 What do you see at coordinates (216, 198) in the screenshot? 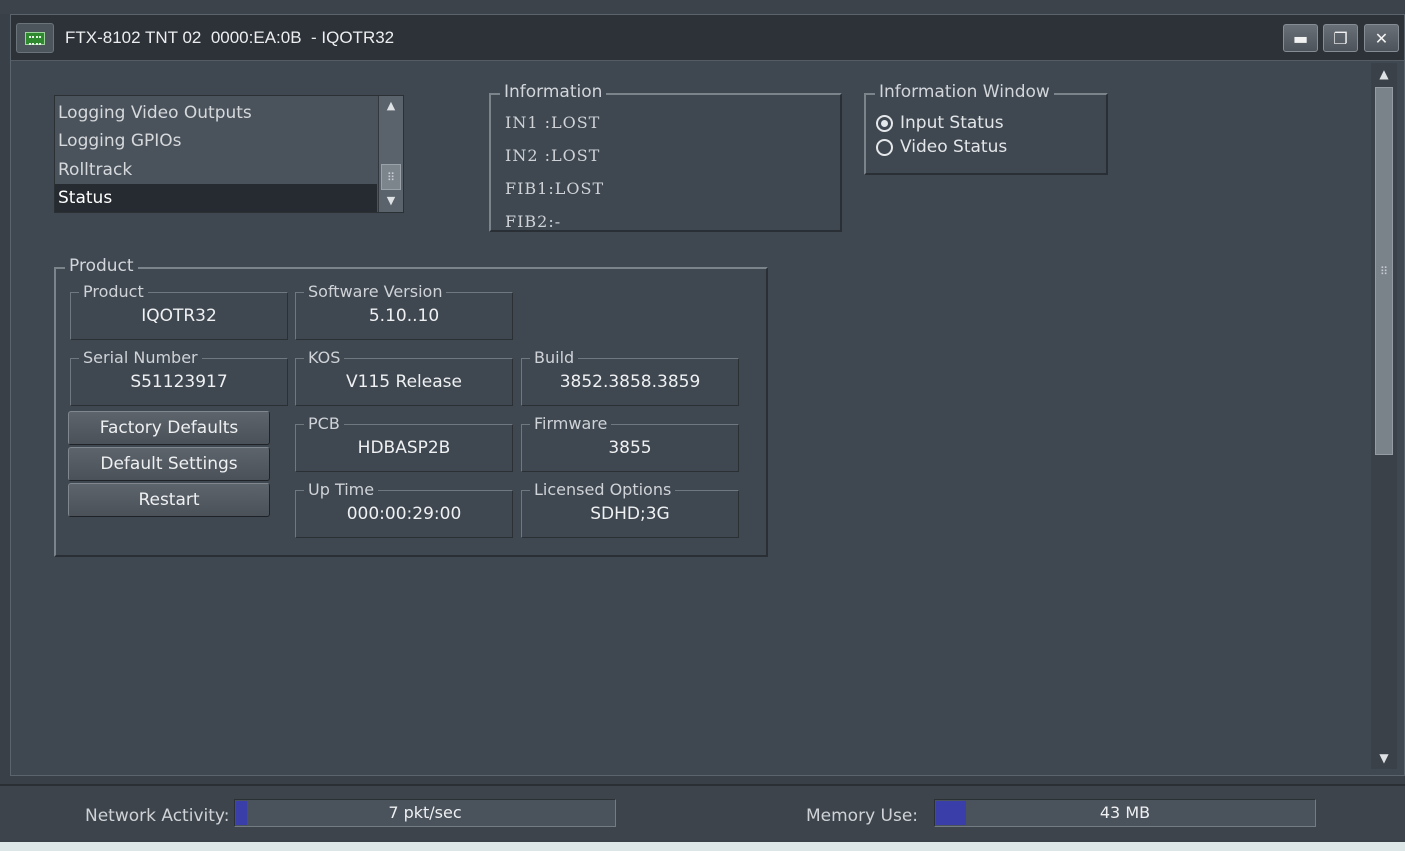
I see `list-item-status: Status` at bounding box center [216, 198].